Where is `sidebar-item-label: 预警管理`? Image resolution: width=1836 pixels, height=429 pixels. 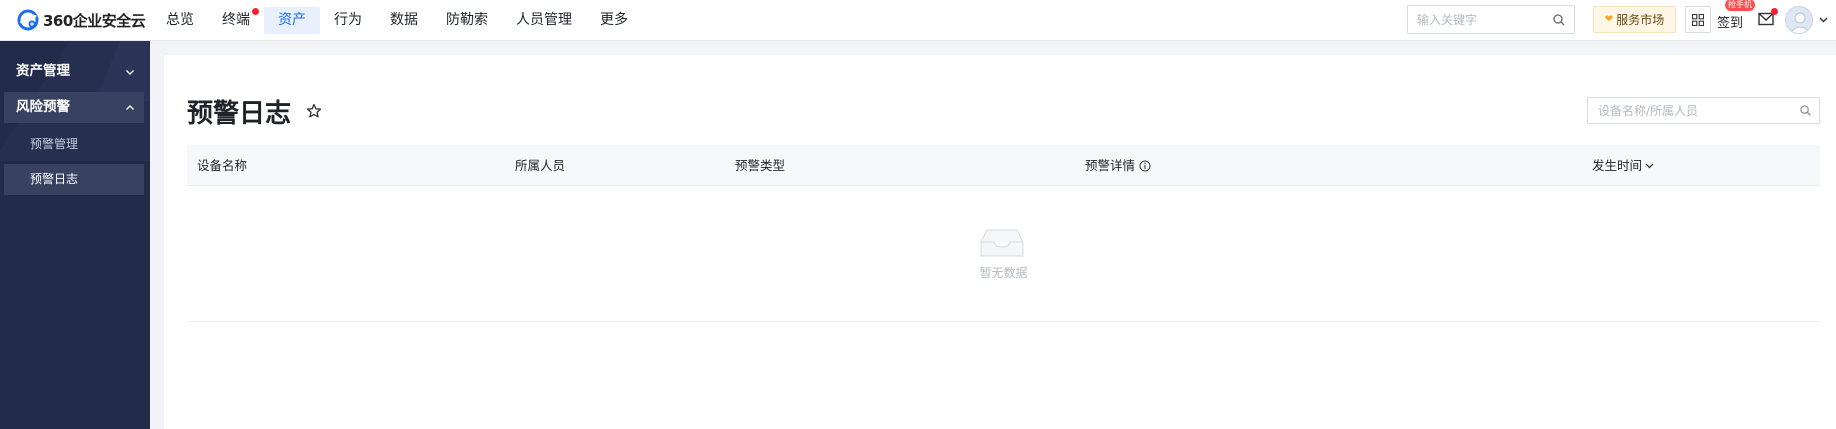
sidebar-item-label: 预警管理 is located at coordinates (54, 144).